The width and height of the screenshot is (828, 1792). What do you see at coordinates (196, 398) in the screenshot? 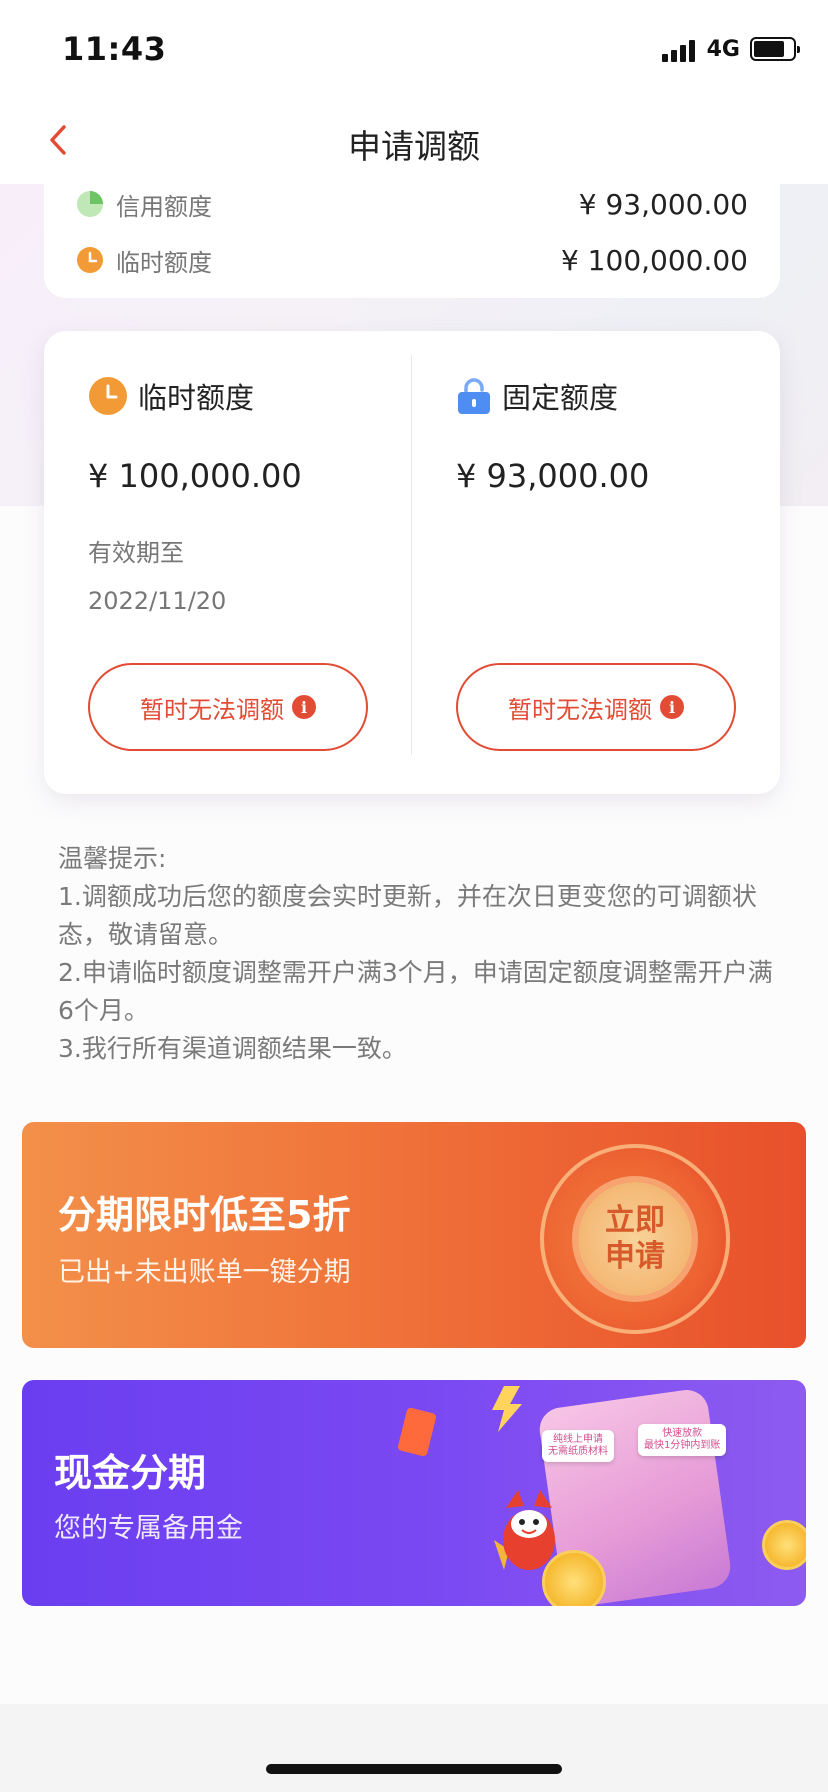
I see `temporary-quota-title: 临时额度` at bounding box center [196, 398].